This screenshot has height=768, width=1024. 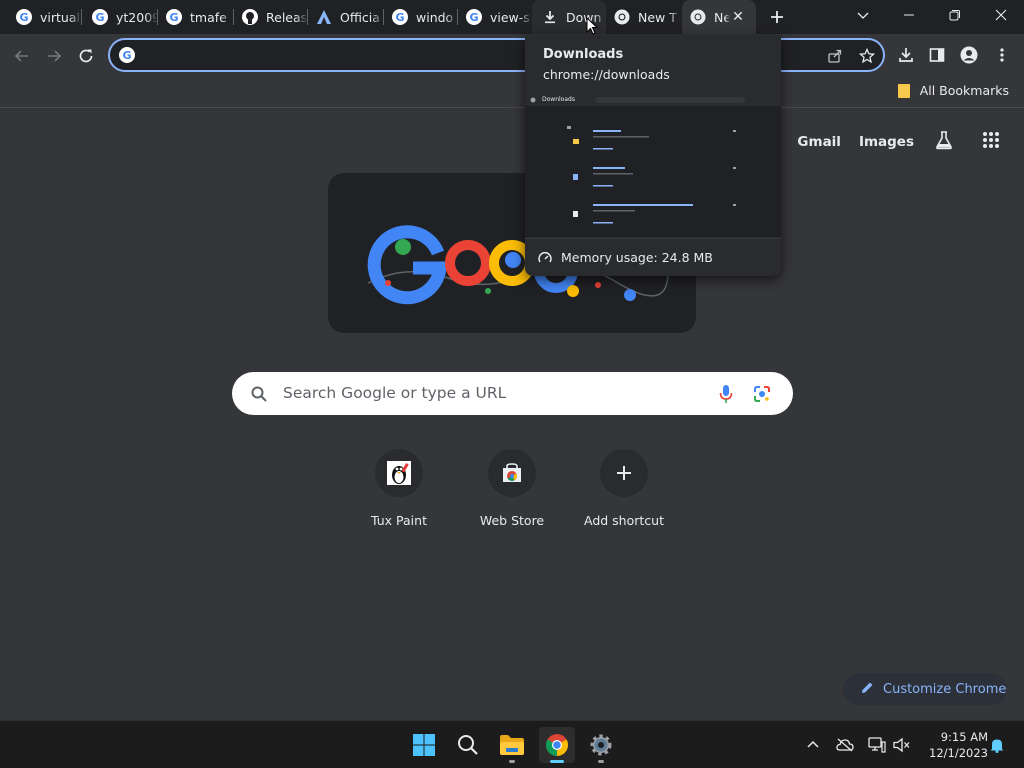 I want to click on tab-virtual: G virtual, so click(x=41, y=17).